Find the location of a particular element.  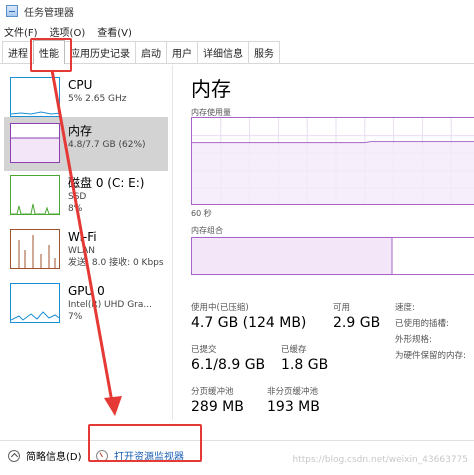

available-label: 可用 is located at coordinates (342, 308).